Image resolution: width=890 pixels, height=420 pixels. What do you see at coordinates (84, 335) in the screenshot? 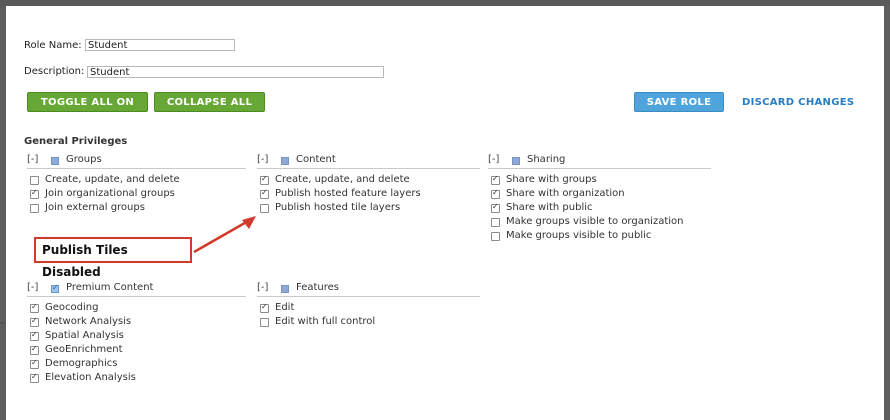
I see `privilege-label: Spatial Analysis` at bounding box center [84, 335].